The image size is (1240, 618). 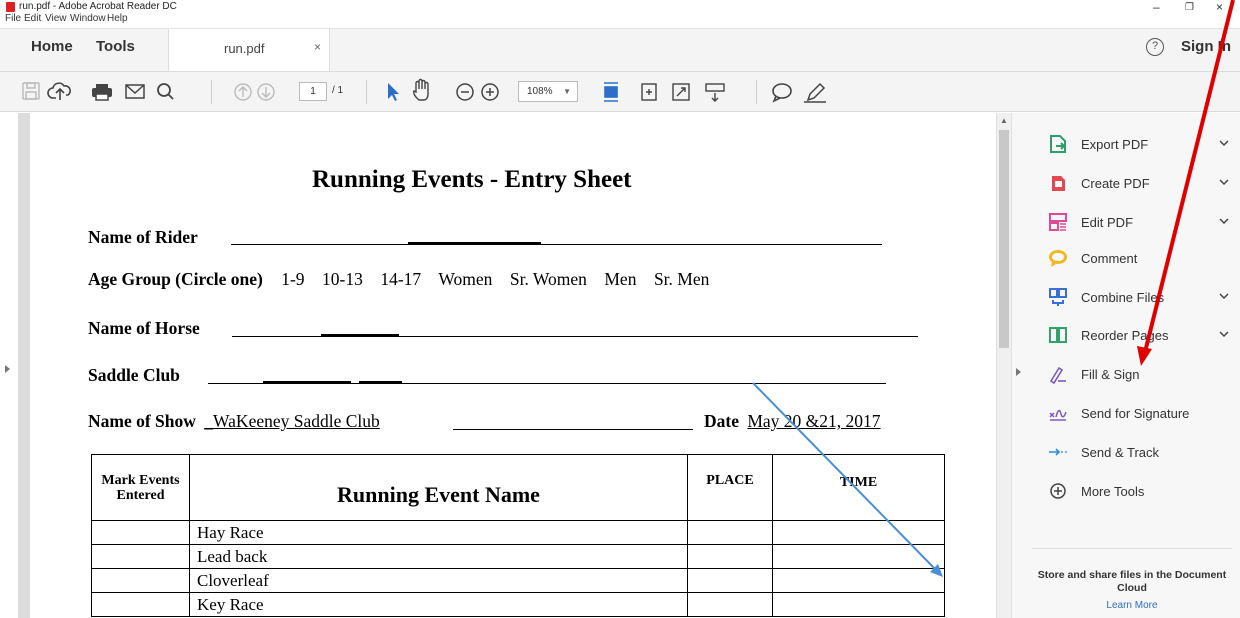 What do you see at coordinates (465, 92) in the screenshot?
I see `zoom-out-icon` at bounding box center [465, 92].